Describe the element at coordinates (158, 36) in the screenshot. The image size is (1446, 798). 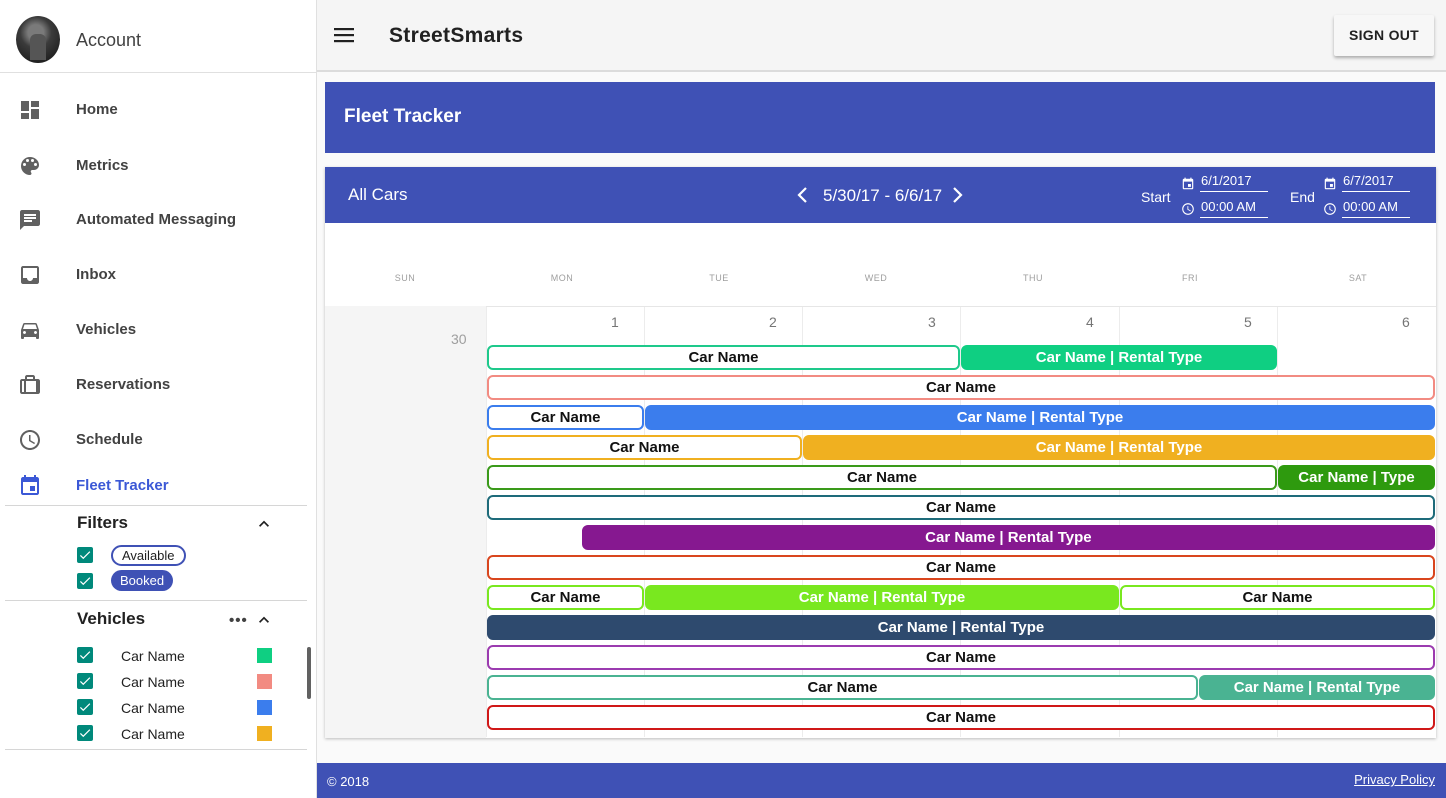
I see `account-header: Account` at that location.